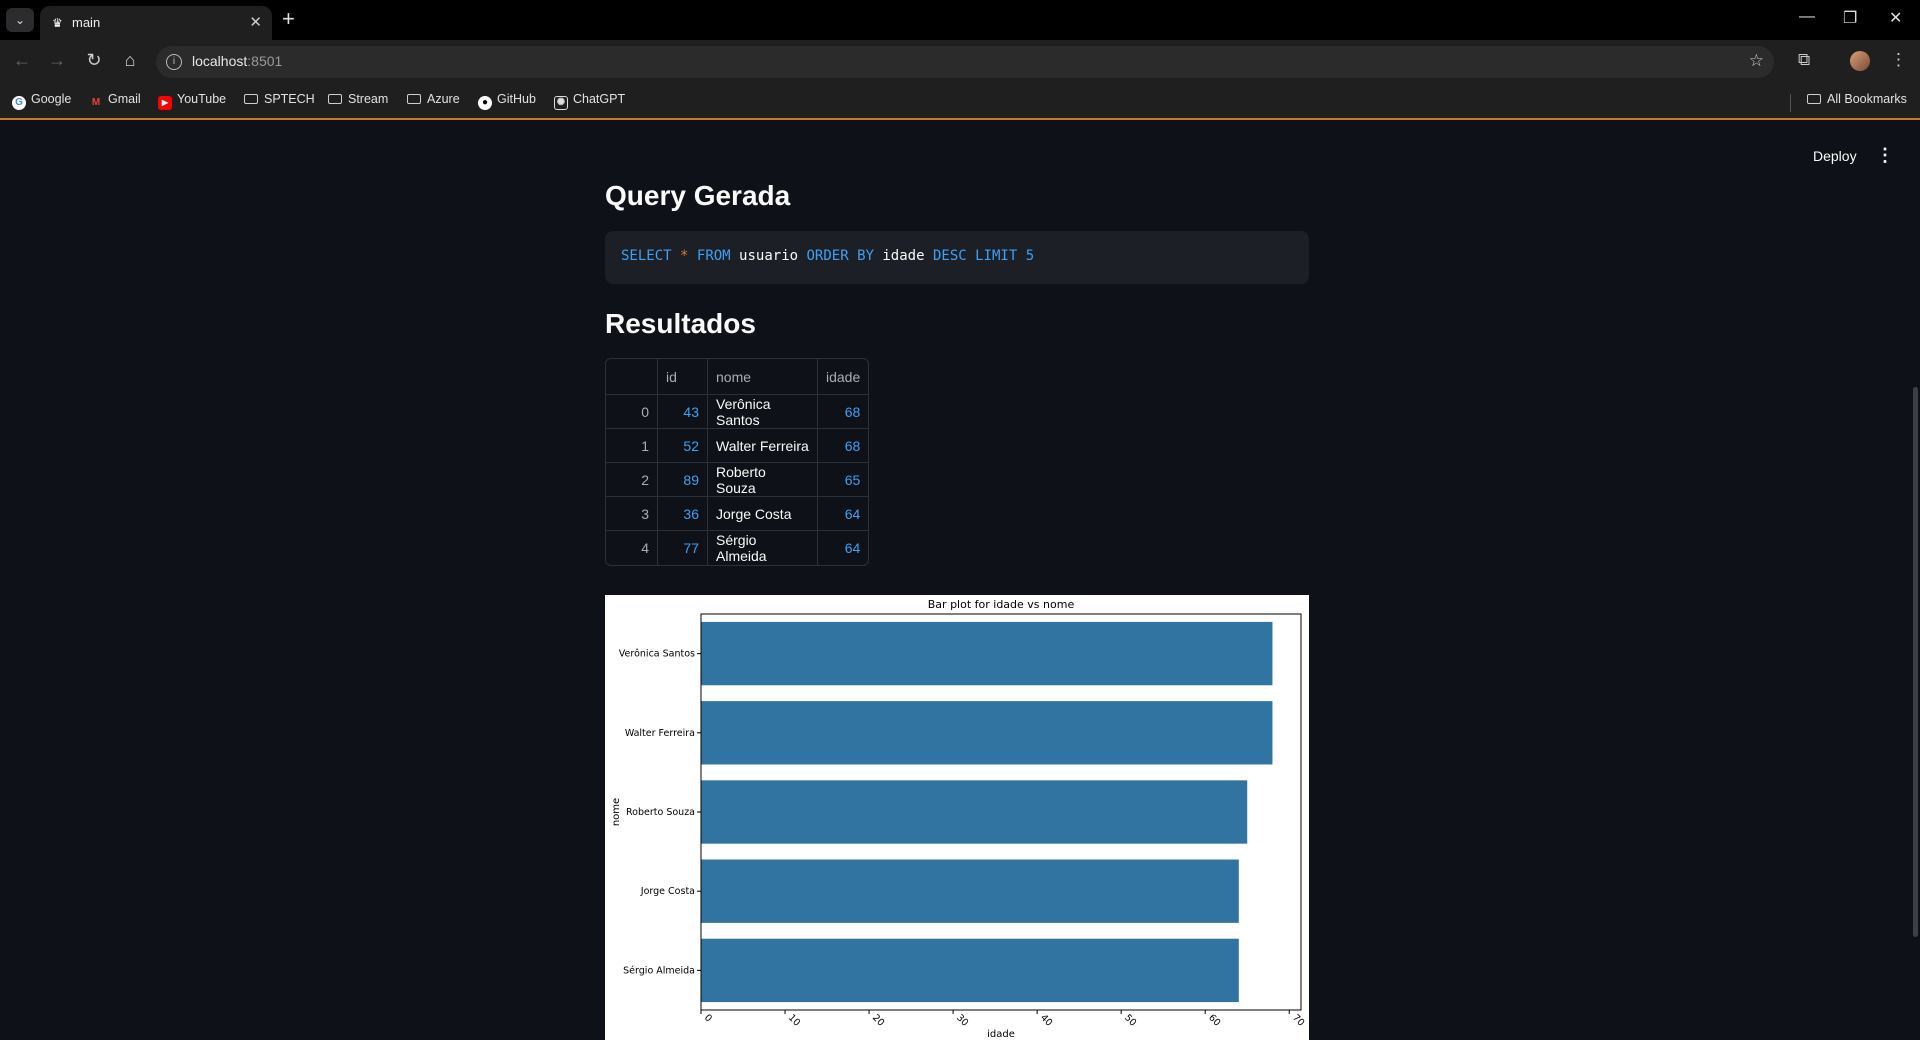 The width and height of the screenshot is (1920, 1040). What do you see at coordinates (1804, 60) in the screenshot?
I see `extensions-puzzle-icon: ⧉` at bounding box center [1804, 60].